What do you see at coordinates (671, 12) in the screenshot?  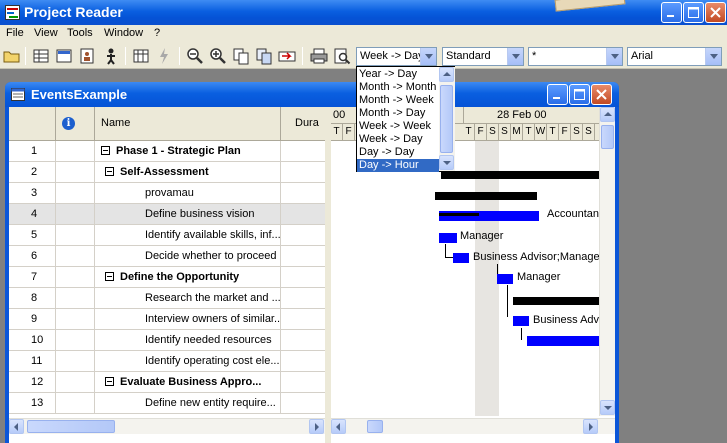 I see `minimize-button` at bounding box center [671, 12].